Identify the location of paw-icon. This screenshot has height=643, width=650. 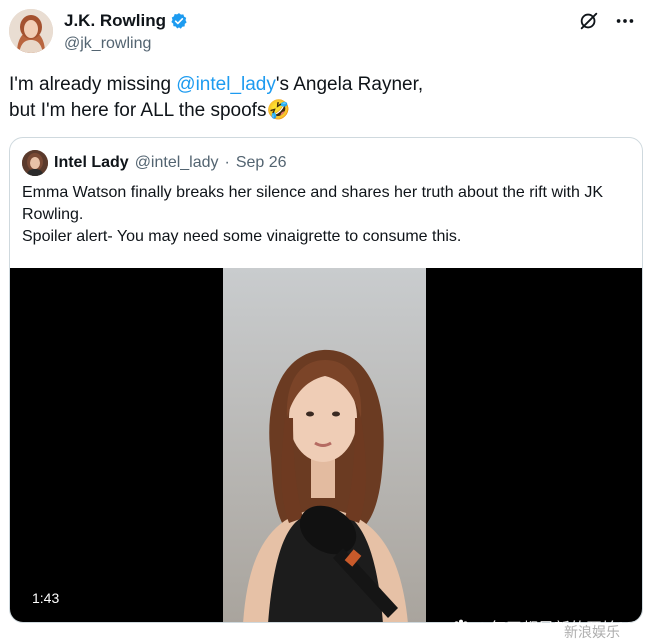
(461, 626).